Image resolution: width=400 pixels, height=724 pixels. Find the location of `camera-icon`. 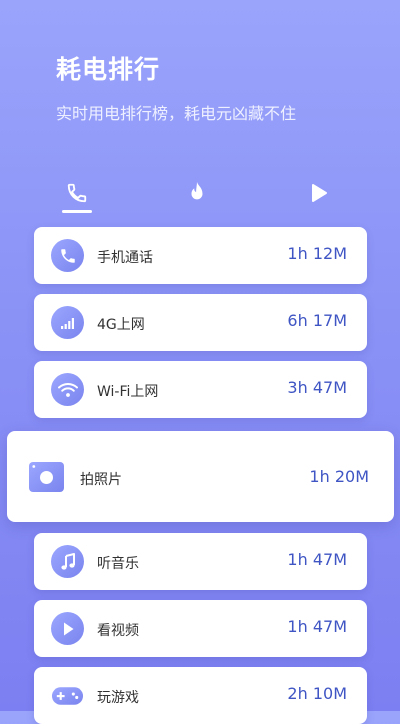

camera-icon is located at coordinates (46, 477).